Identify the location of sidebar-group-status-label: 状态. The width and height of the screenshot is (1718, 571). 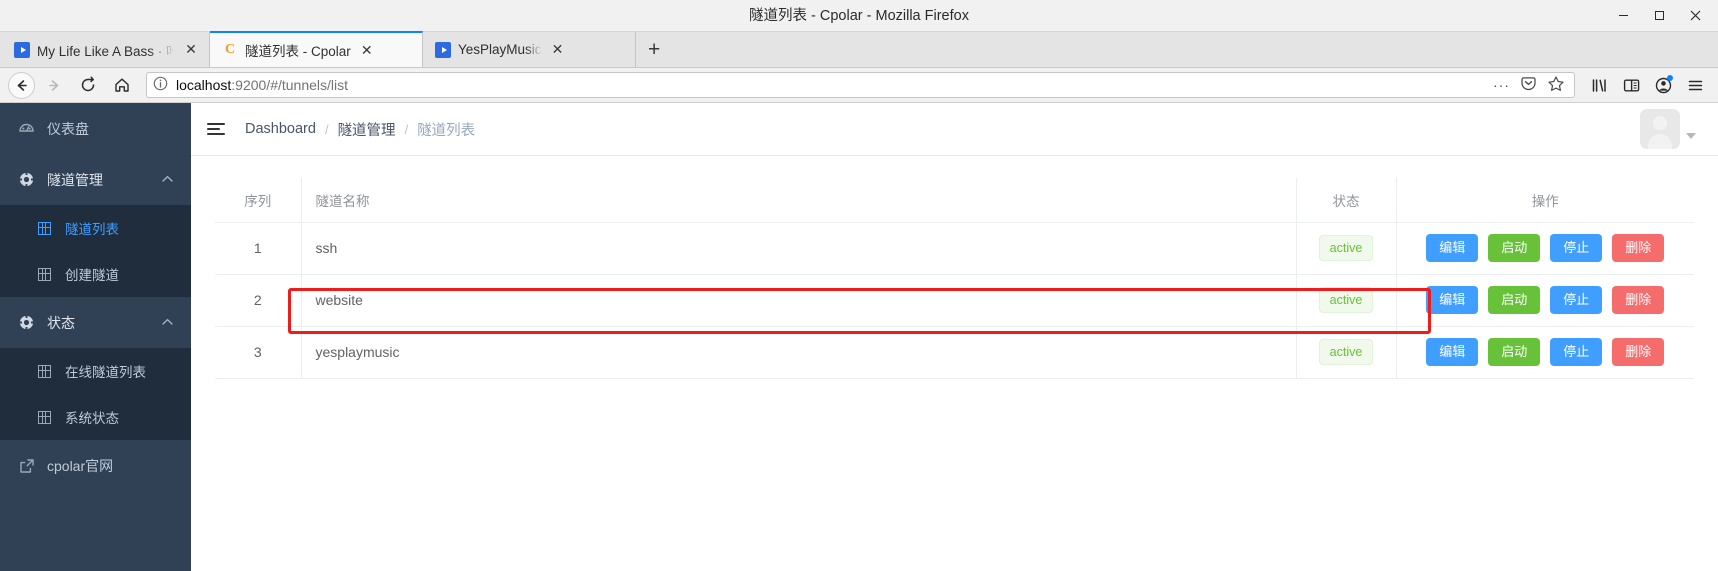
(61, 322).